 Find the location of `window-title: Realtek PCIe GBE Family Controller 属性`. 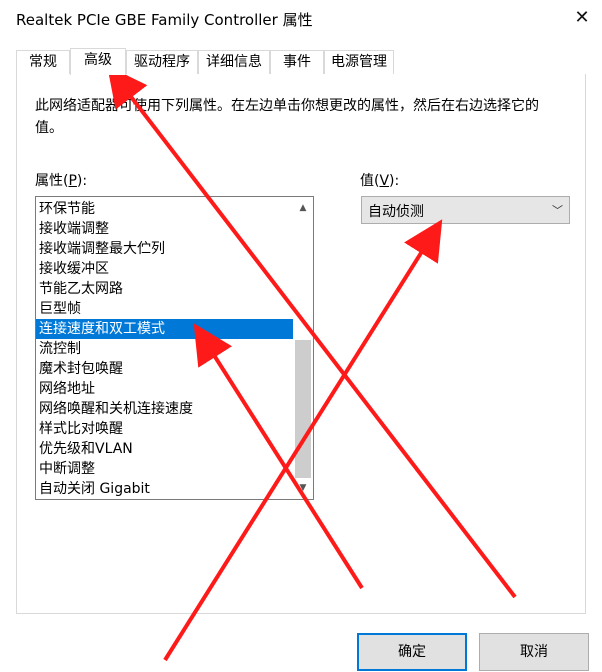

window-title: Realtek PCIe GBE Family Controller 属性 is located at coordinates (164, 20).